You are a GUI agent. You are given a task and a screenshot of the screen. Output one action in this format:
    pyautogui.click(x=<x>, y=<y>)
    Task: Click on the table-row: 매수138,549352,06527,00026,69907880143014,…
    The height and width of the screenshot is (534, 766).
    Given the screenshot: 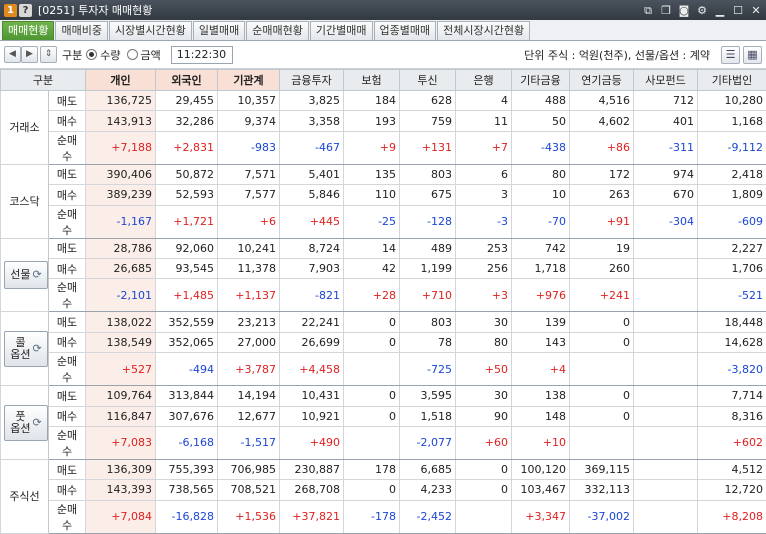 What is the action you would take?
    pyautogui.click(x=383, y=342)
    